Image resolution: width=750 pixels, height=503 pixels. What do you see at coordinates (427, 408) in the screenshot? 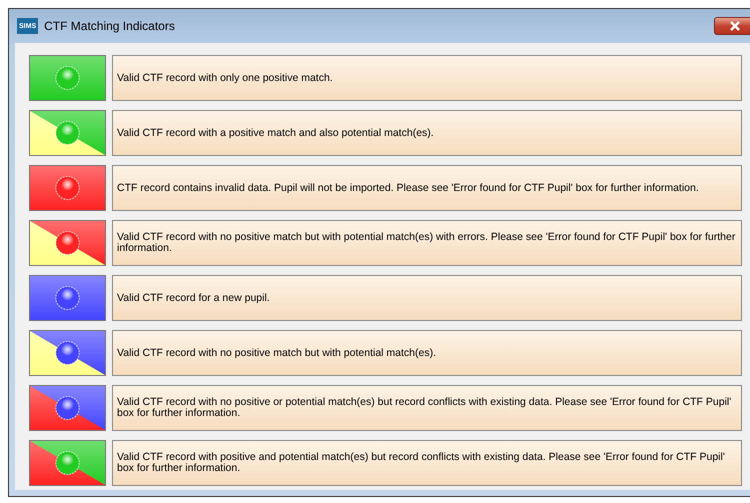
I see `indicator-description: Valid CTF record with no positive or potential match(es) but record conflicts with existing data. Please see 'Error found for CTF Pupil' box for further information.` at bounding box center [427, 408].